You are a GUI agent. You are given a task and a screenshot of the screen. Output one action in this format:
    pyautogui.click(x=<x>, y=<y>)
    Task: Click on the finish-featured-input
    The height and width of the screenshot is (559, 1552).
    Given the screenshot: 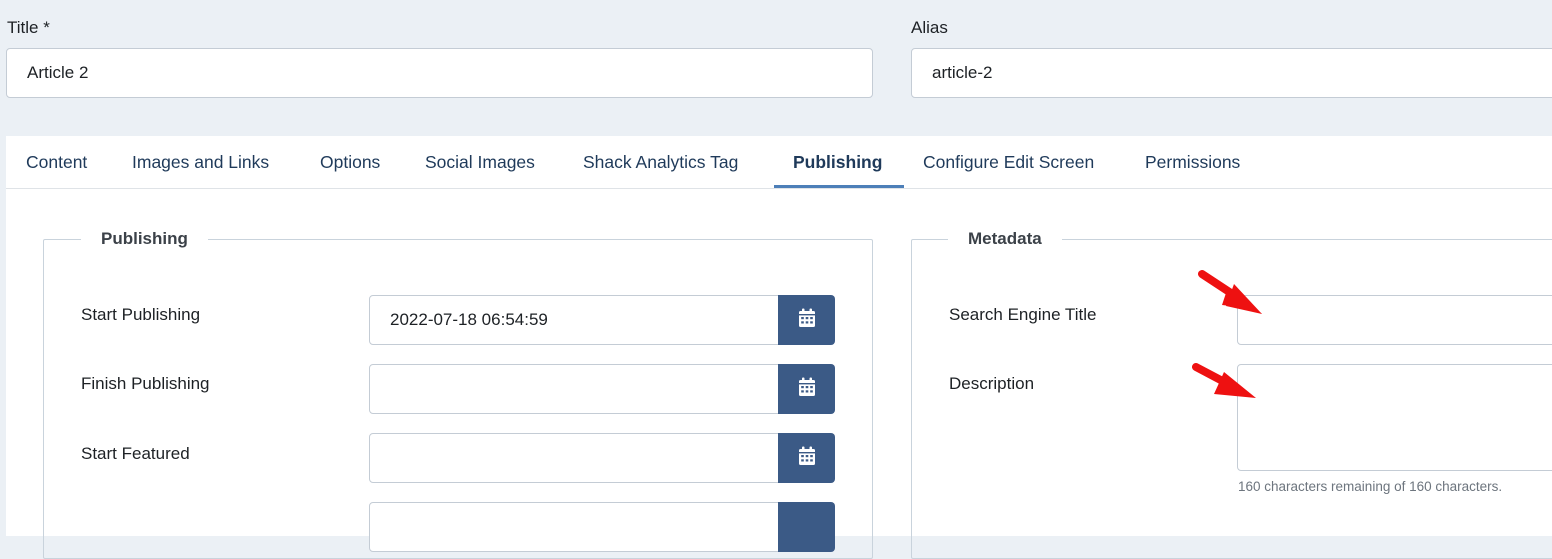 What is the action you would take?
    pyautogui.click(x=574, y=527)
    